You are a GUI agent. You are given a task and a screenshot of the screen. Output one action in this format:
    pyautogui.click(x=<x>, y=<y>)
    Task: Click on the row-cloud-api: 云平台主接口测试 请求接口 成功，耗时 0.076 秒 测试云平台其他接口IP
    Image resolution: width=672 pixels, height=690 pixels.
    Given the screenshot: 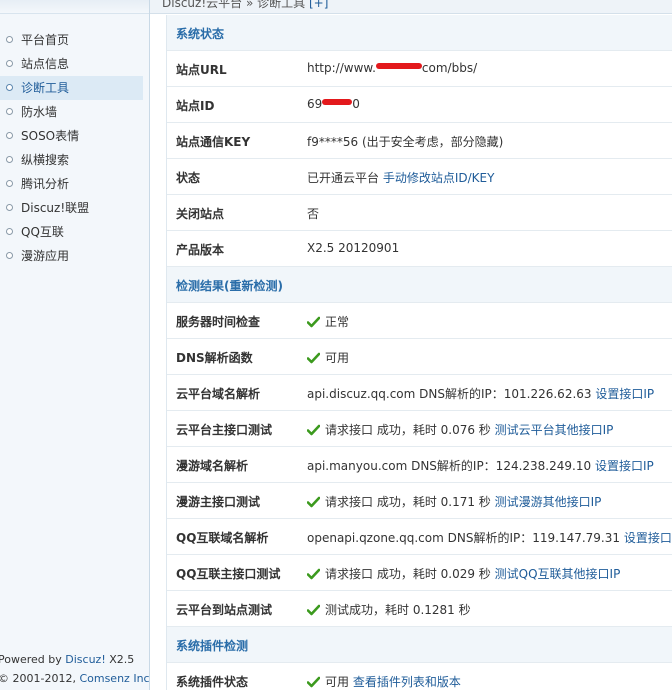 What is the action you would take?
    pyautogui.click(x=419, y=429)
    